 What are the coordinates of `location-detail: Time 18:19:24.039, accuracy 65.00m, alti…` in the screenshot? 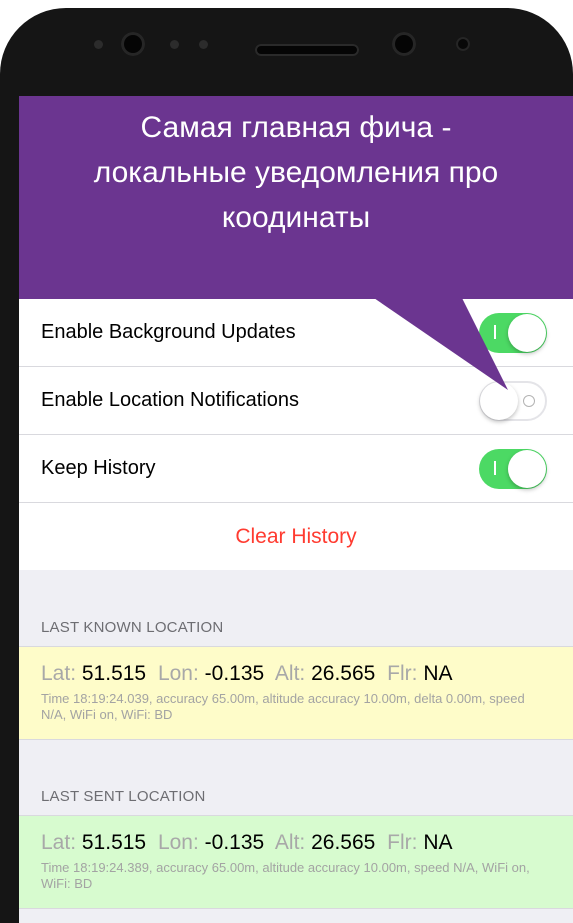 It's located at (283, 706).